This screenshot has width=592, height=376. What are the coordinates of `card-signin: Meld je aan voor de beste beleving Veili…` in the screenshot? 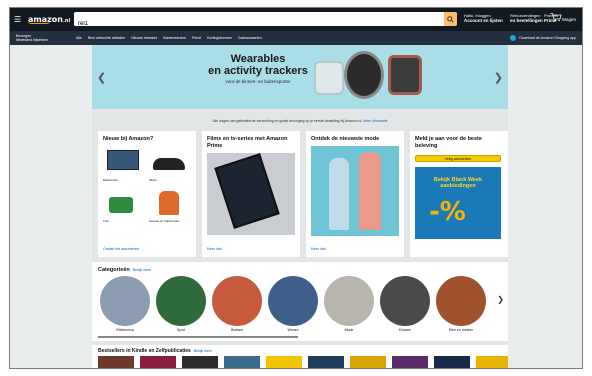 It's located at (459, 194).